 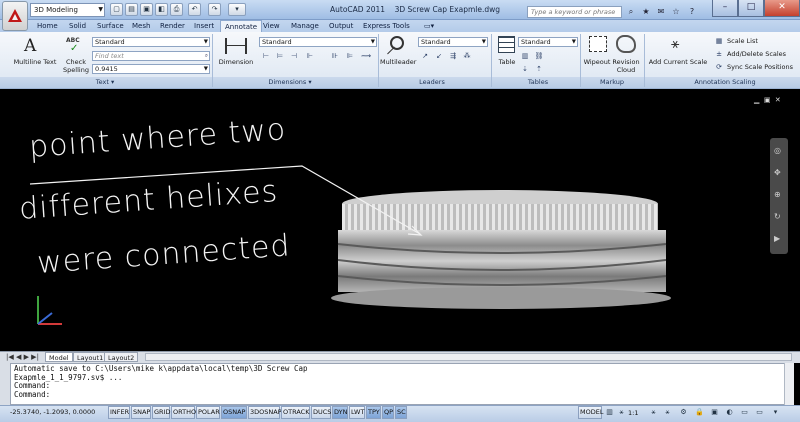 I want to click on print-icon: ⎙, so click(x=176, y=9).